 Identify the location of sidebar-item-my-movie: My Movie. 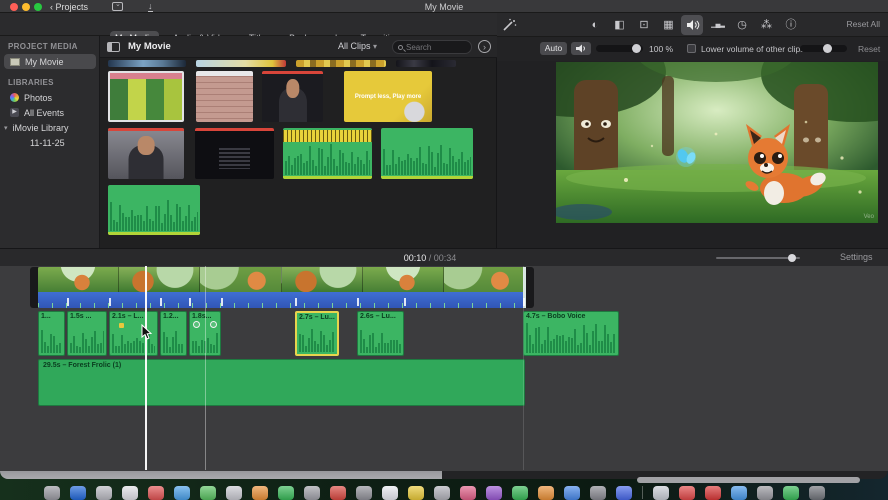
(50, 61).